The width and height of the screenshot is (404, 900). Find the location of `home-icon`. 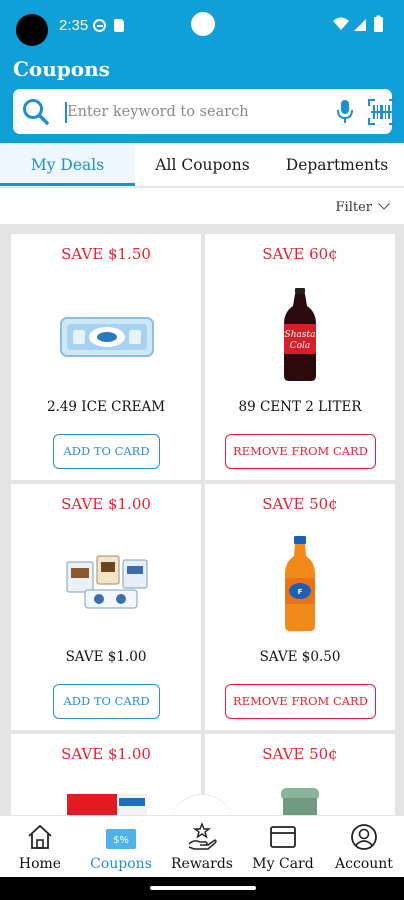

home-icon is located at coordinates (40, 836).